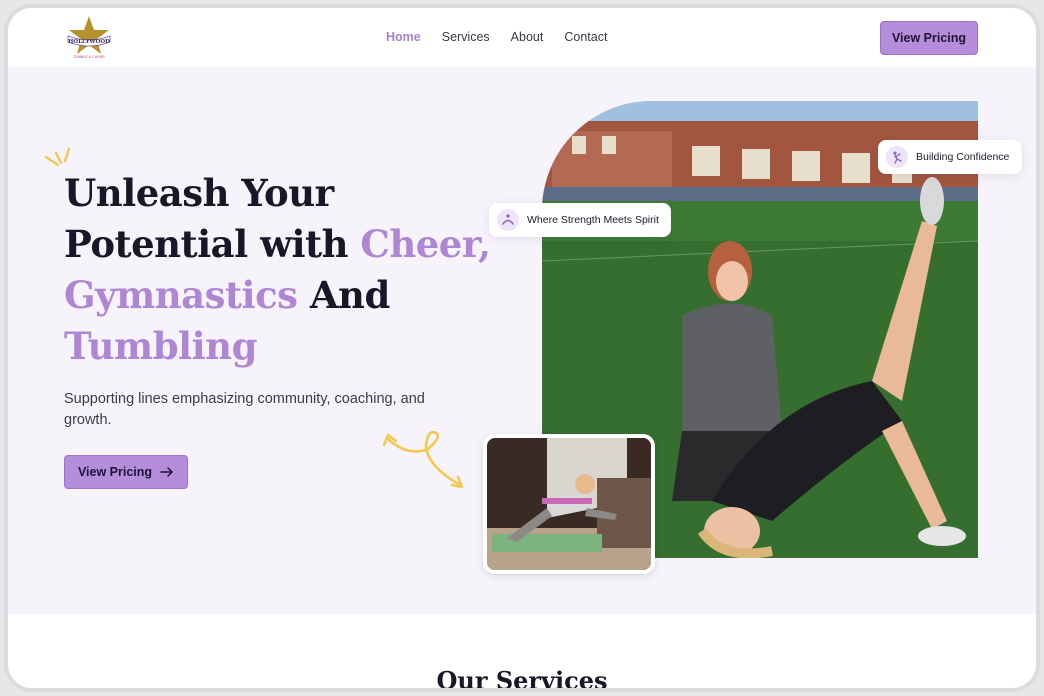 This screenshot has width=1044, height=696. What do you see at coordinates (569, 504) in the screenshot?
I see `hero-inset-photo` at bounding box center [569, 504].